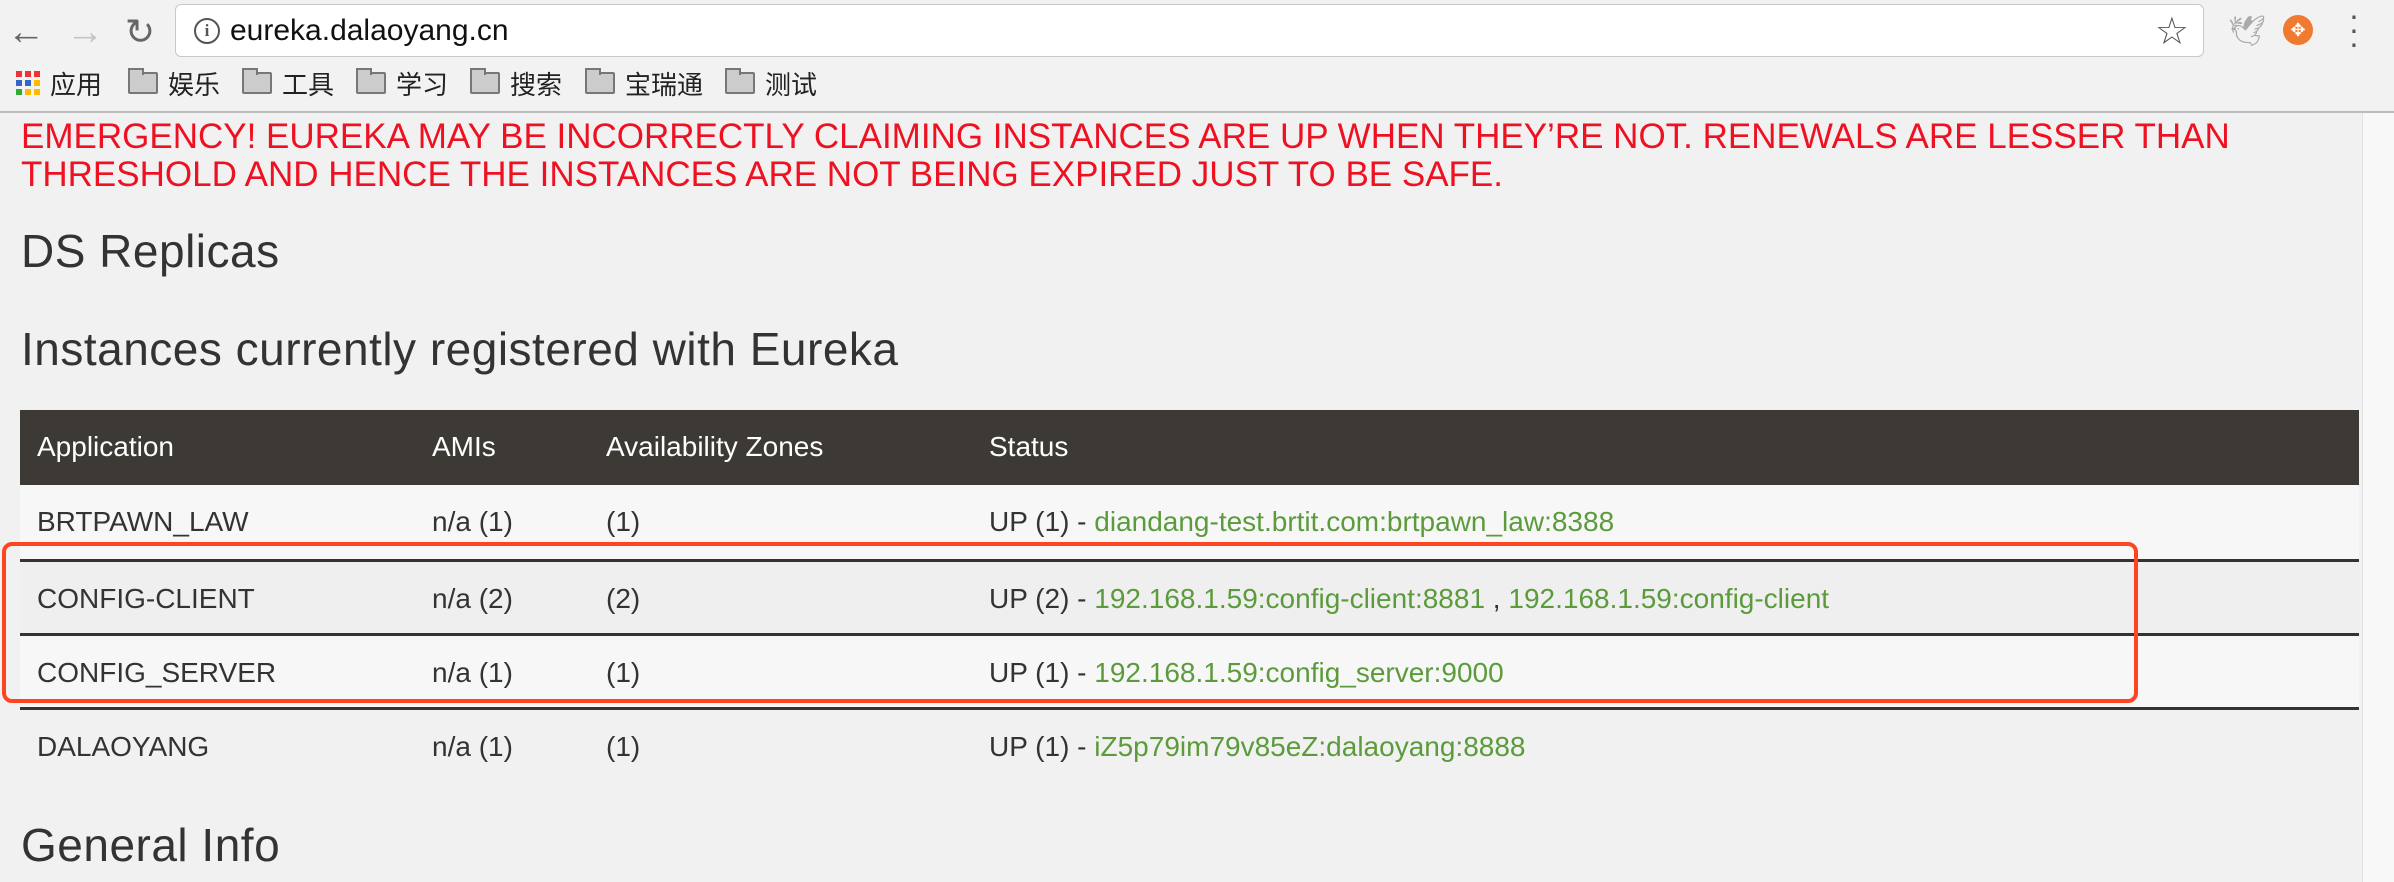 Image resolution: width=2394 pixels, height=882 pixels. What do you see at coordinates (464, 446) in the screenshot?
I see `header-amis: AMIs` at bounding box center [464, 446].